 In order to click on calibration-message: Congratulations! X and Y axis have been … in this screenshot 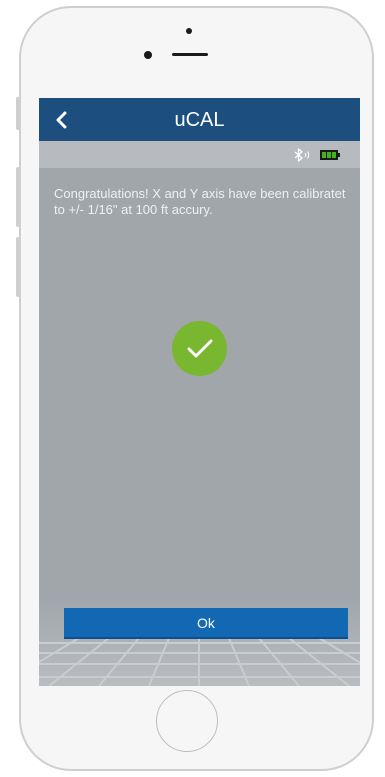, I will do `click(200, 201)`.